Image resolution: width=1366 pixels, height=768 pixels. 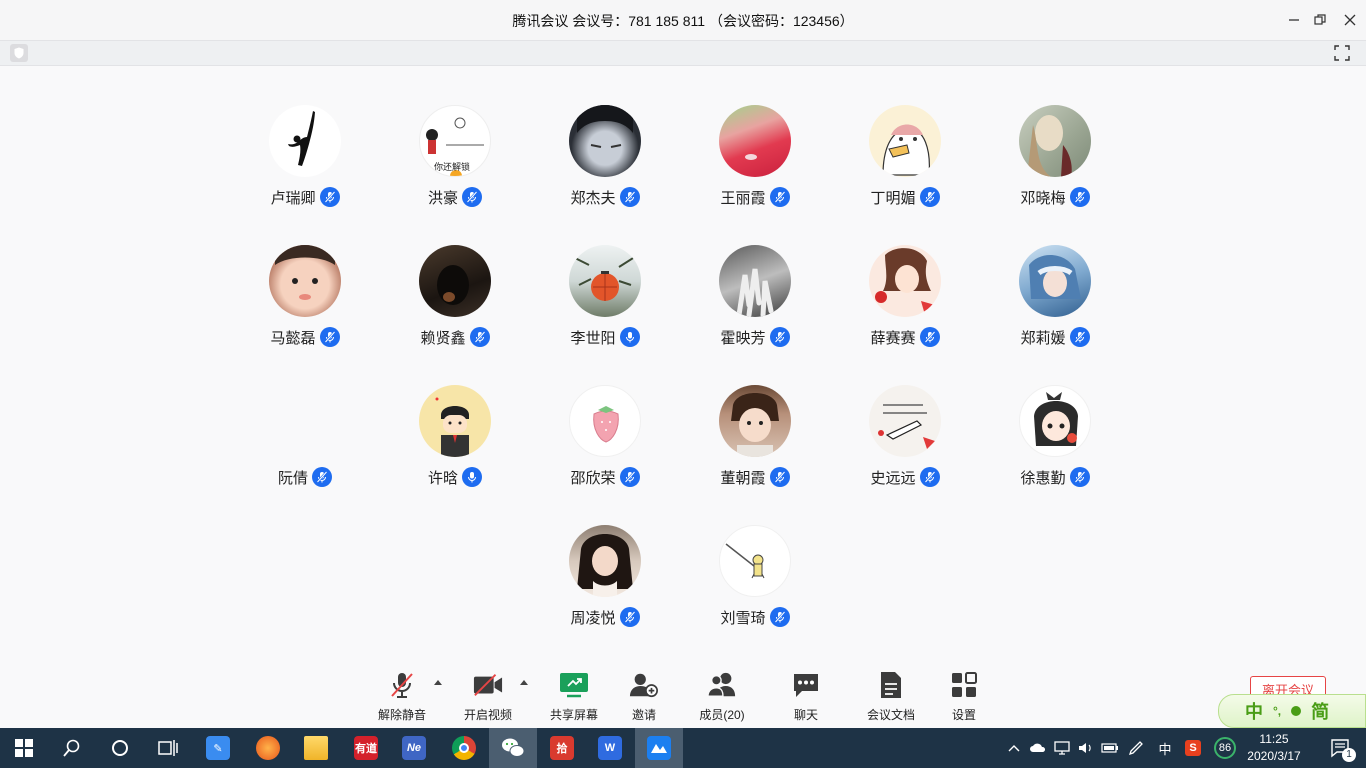 I want to click on participant-tile: 徐惠勤, so click(x=1055, y=416).